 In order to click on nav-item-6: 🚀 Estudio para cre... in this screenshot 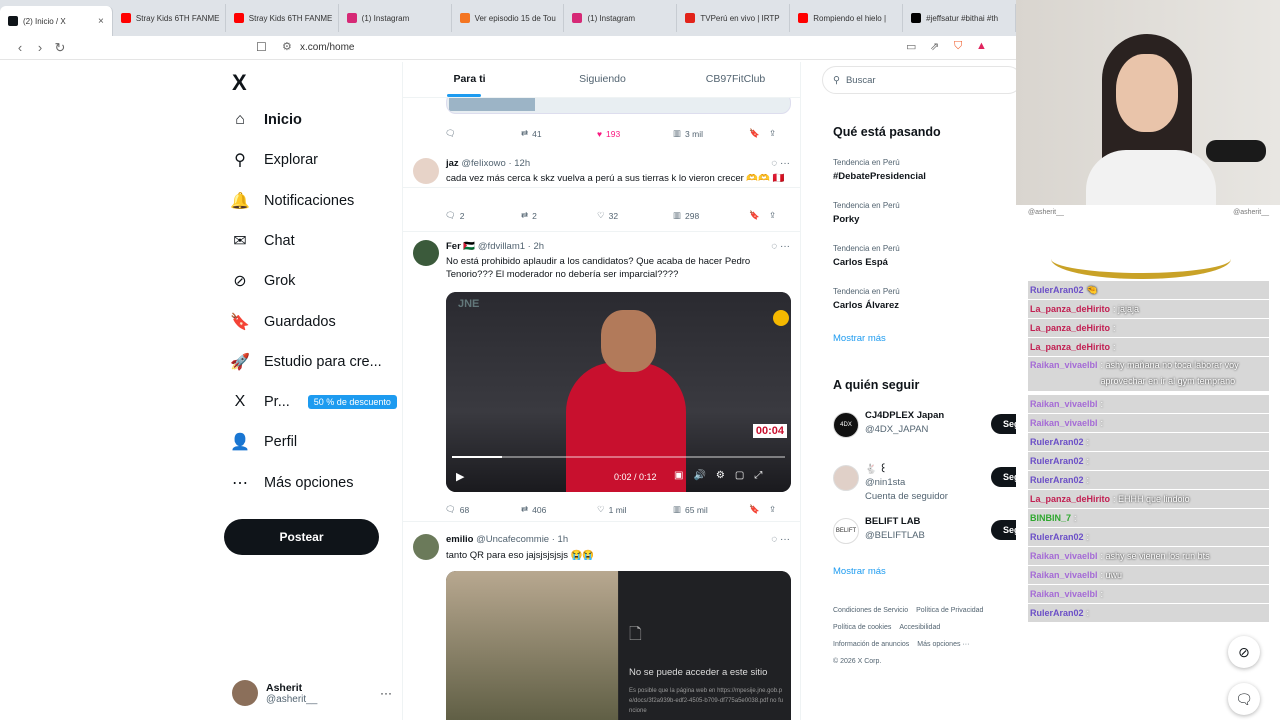, I will do `click(306, 362)`.